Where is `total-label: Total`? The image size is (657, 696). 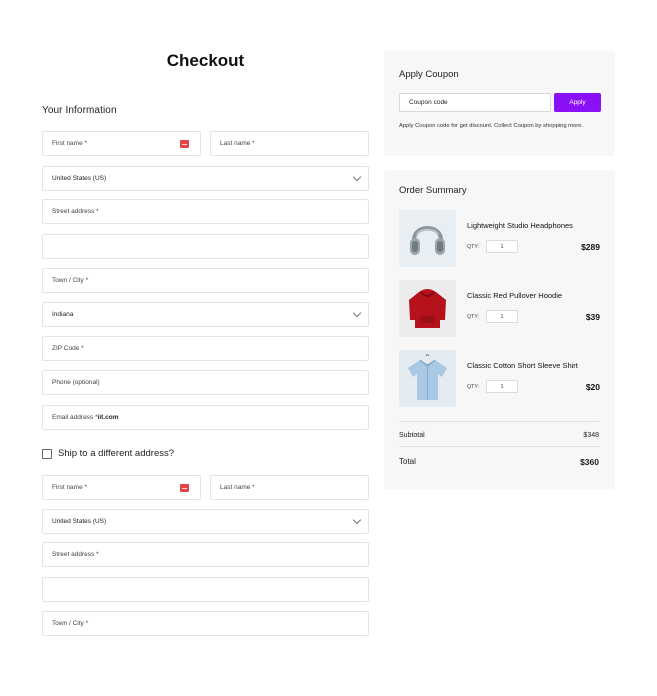
total-label: Total is located at coordinates (407, 461).